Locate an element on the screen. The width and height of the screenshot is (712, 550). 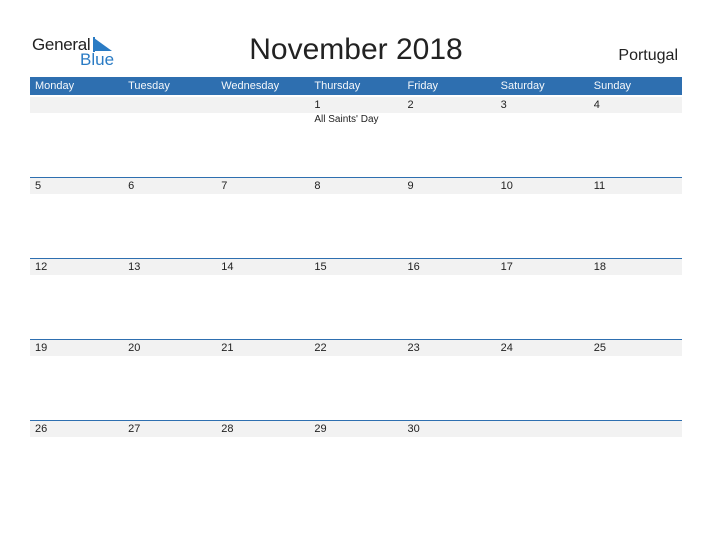
day-number: 6 is located at coordinates (131, 186).